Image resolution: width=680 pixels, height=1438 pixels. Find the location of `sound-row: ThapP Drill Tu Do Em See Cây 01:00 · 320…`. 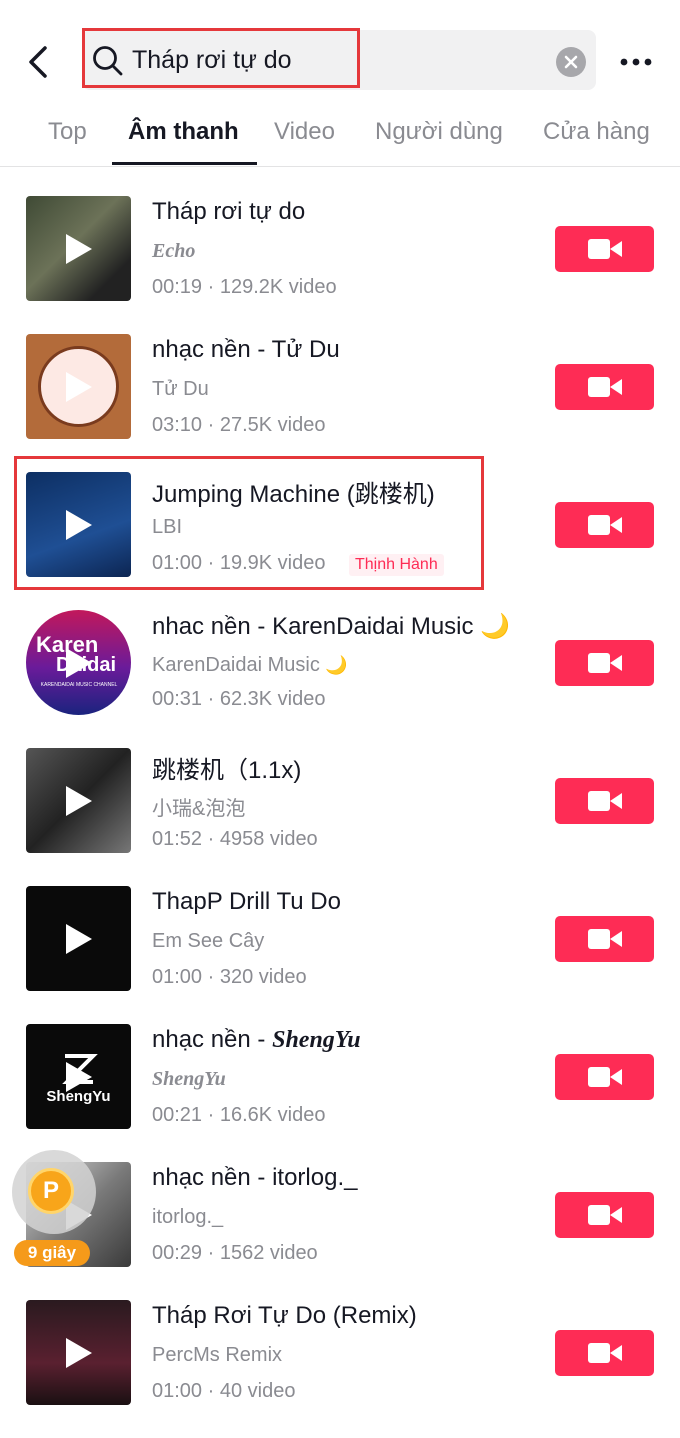

sound-row: ThapP Drill Tu Do Em See Cây 01:00 · 320… is located at coordinates (340, 955).